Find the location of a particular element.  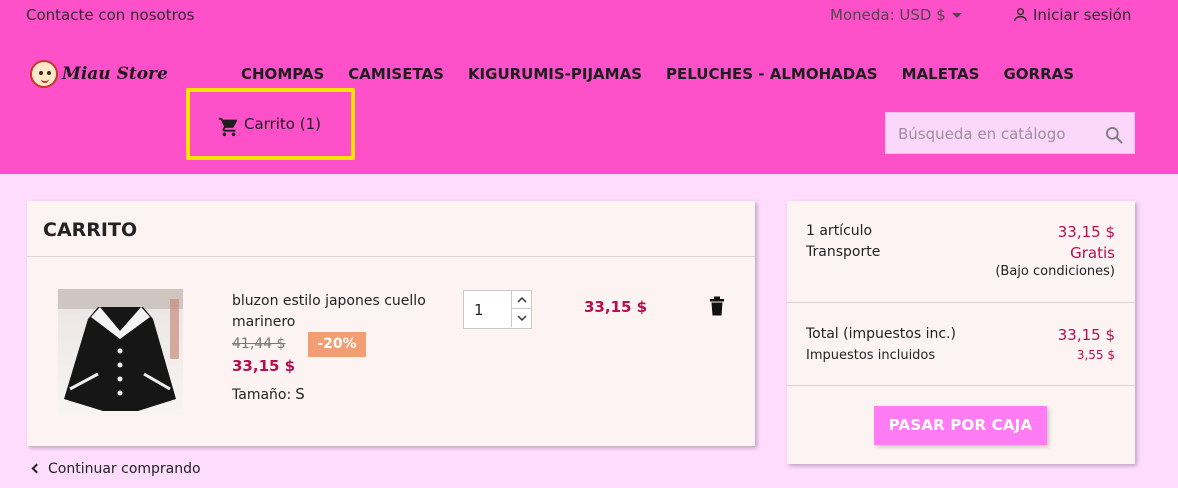

discount-badge: -20% is located at coordinates (337, 344).